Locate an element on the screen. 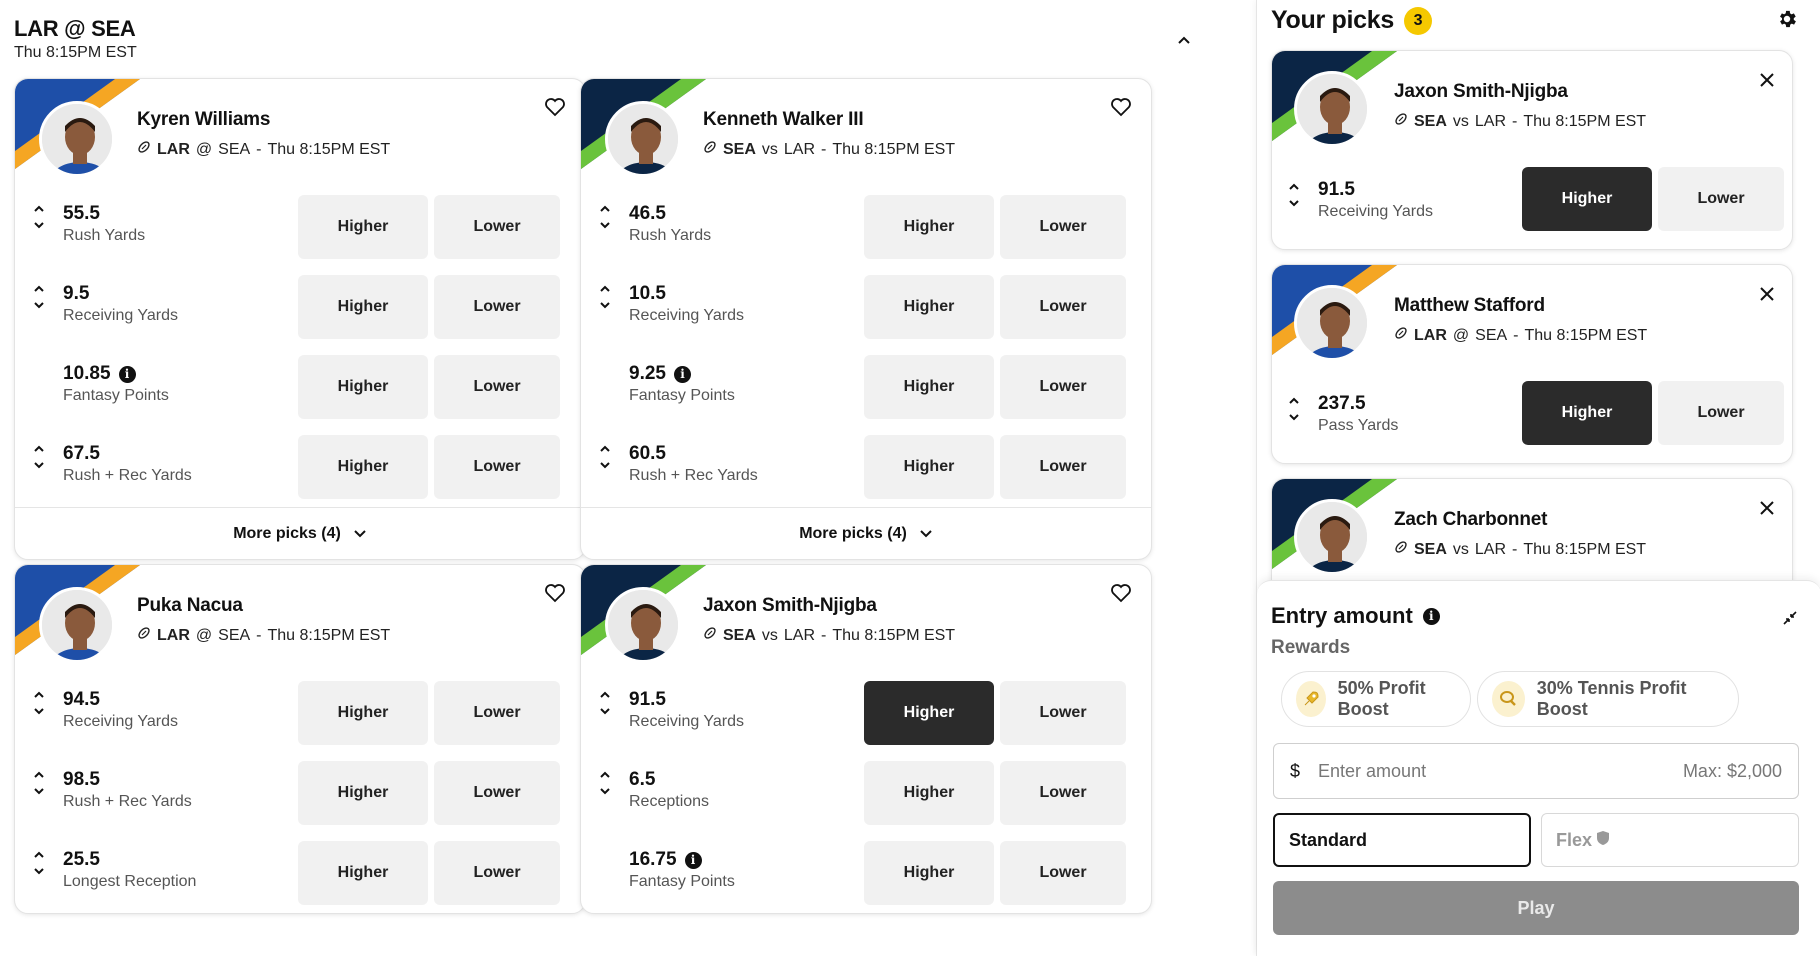 The image size is (1820, 956). reward-tennis-profit-boost: 30% Tennis Profit Boost is located at coordinates (1608, 699).